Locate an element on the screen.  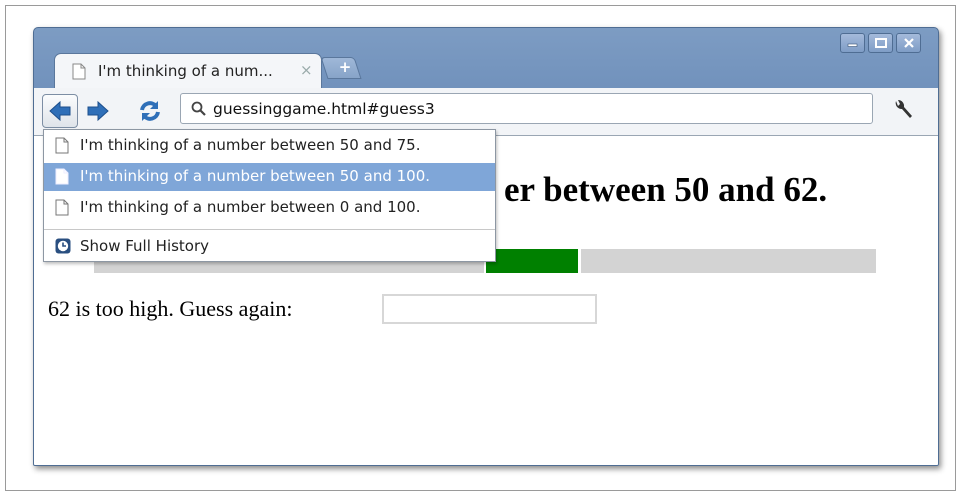
address-text: guessinggame.html#guess3 is located at coordinates (324, 109).